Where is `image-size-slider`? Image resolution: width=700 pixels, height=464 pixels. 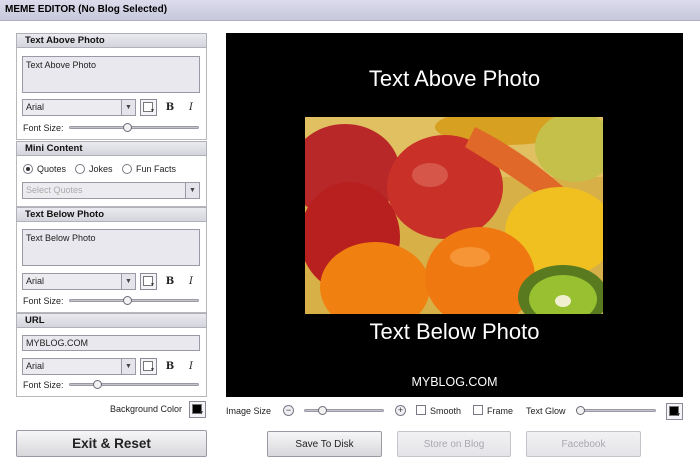
image-size-slider is located at coordinates (344, 410).